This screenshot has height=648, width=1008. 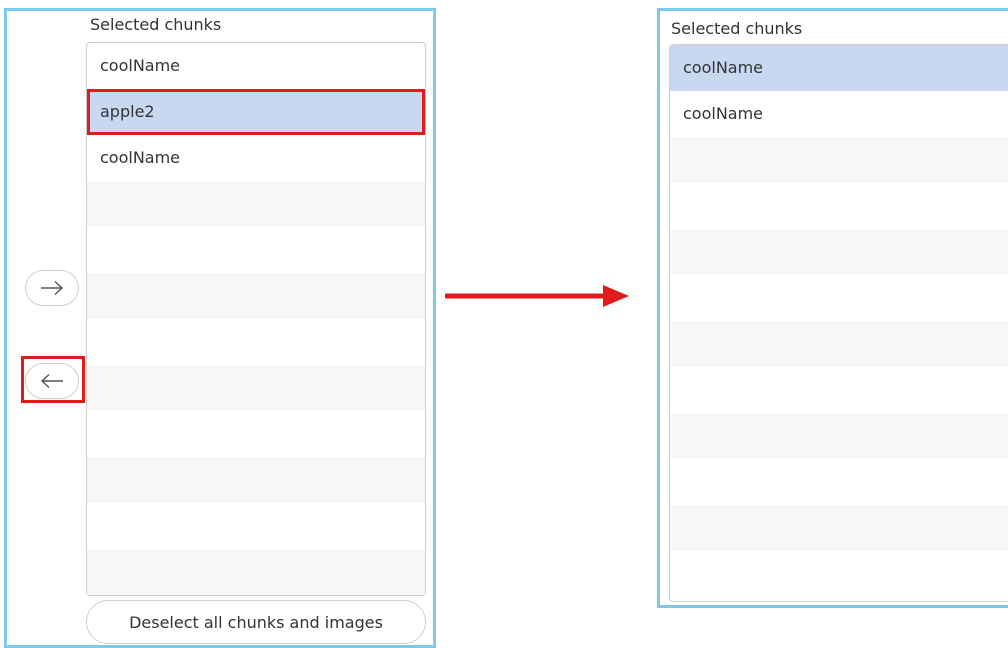 What do you see at coordinates (839, 68) in the screenshot?
I see `list-item-selected: coolName` at bounding box center [839, 68].